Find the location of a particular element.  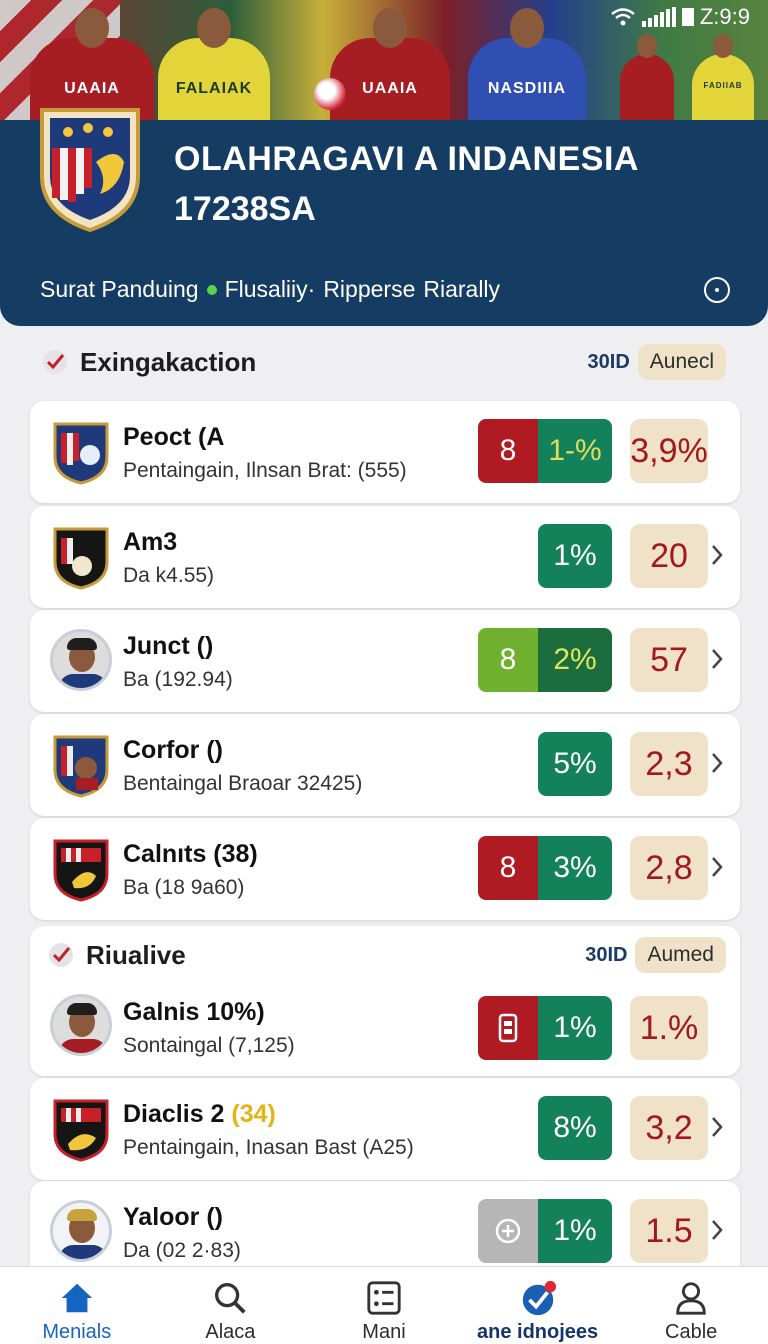

signal-icon is located at coordinates (658, 17).